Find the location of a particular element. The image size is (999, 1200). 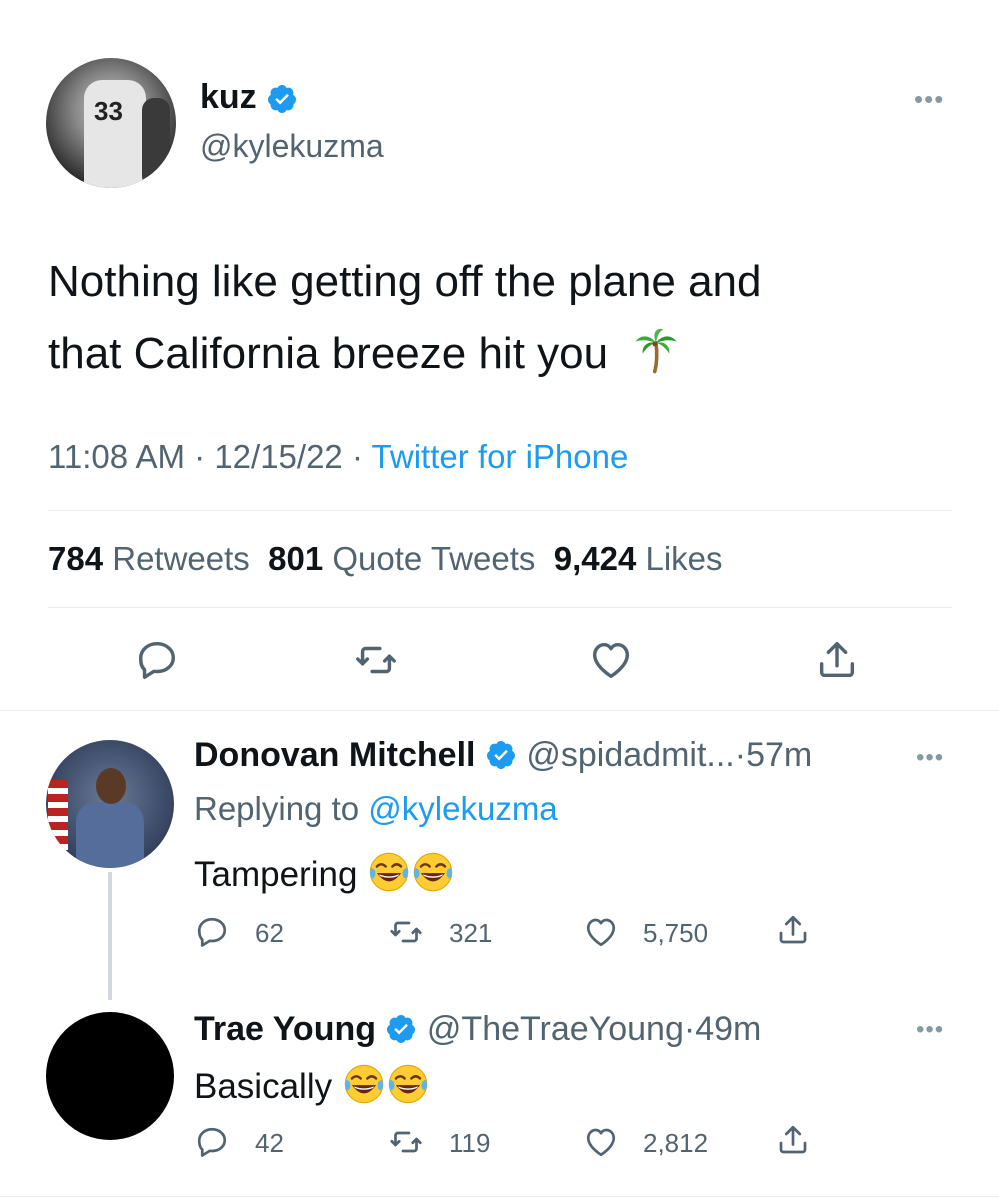

like-count: 5,750 is located at coordinates (676, 933).